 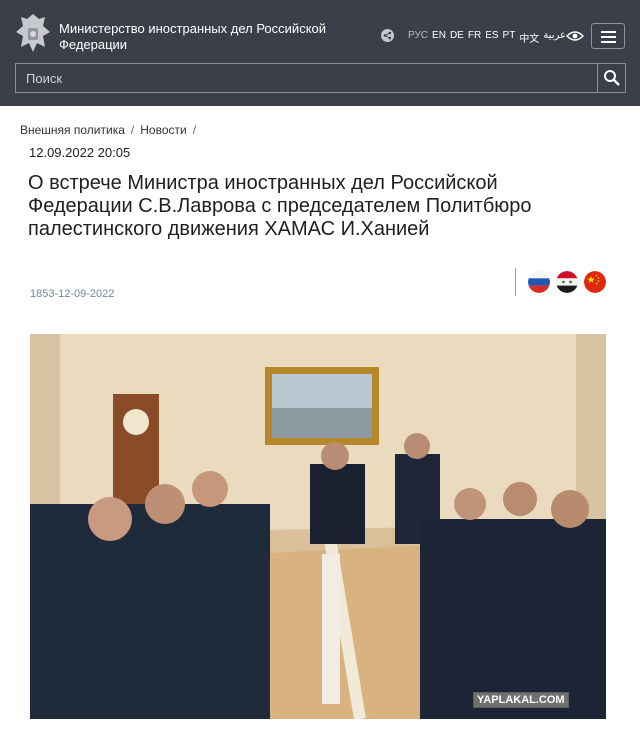 I want to click on syria-flag-icon, so click(x=567, y=282).